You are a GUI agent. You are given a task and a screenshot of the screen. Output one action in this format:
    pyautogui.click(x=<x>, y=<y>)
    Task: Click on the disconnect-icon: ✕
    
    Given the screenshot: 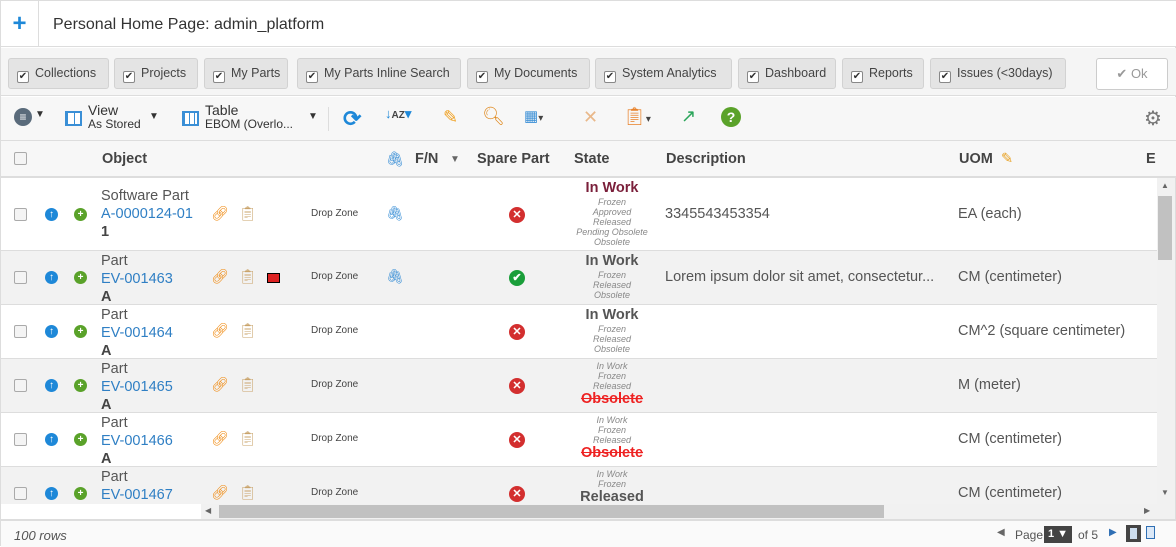 What is the action you would take?
    pyautogui.click(x=590, y=117)
    